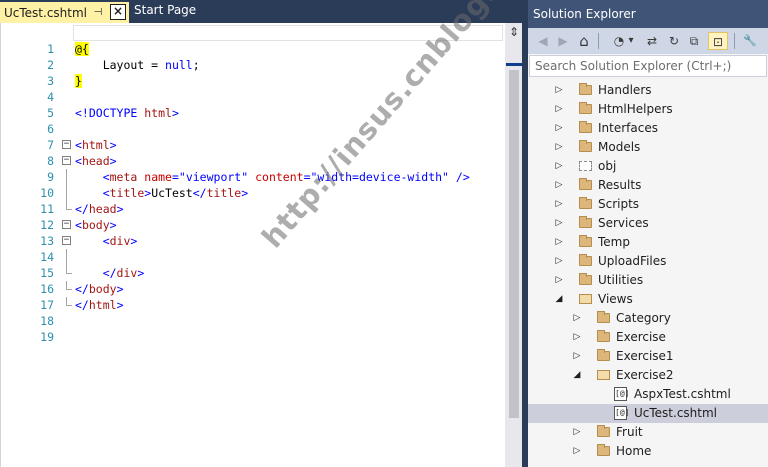 The height and width of the screenshot is (467, 768). What do you see at coordinates (694, 41) in the screenshot?
I see `collapse-all-icon: ⧉` at bounding box center [694, 41].